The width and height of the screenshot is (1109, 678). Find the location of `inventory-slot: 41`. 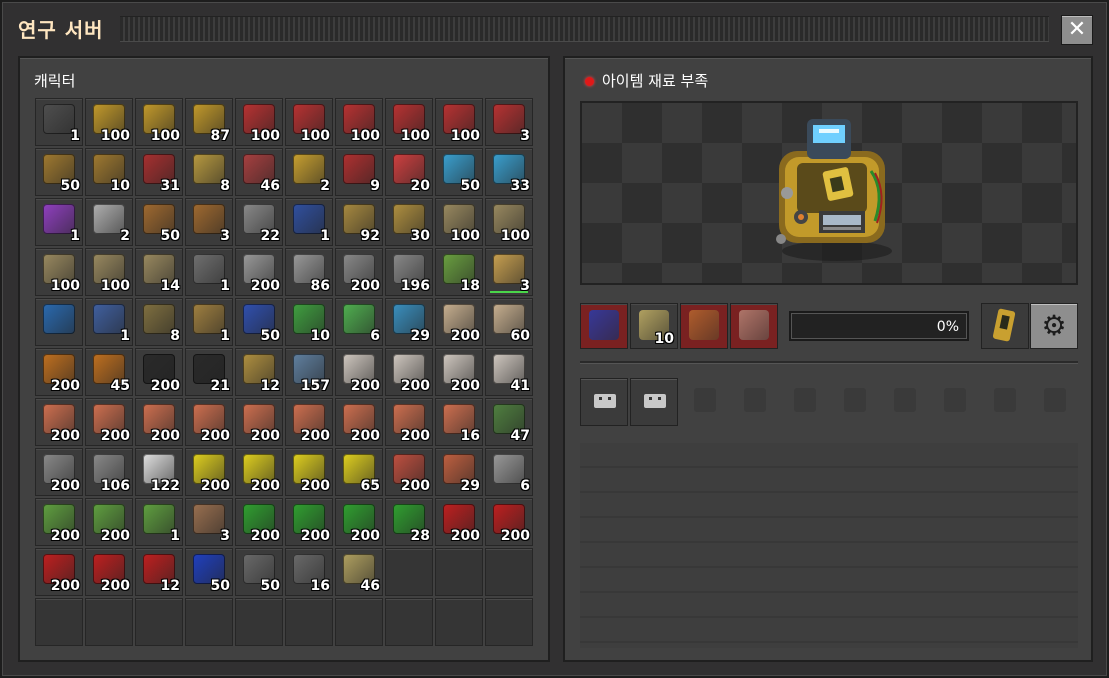

inventory-slot: 41 is located at coordinates (509, 372).